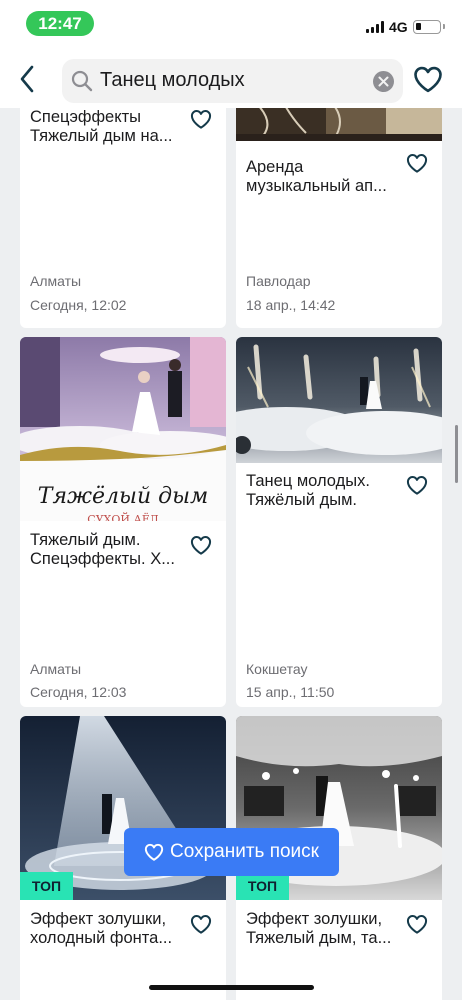 The image size is (462, 1000). Describe the element at coordinates (172, 80) in the screenshot. I see `search-query: Танец молодых` at that location.